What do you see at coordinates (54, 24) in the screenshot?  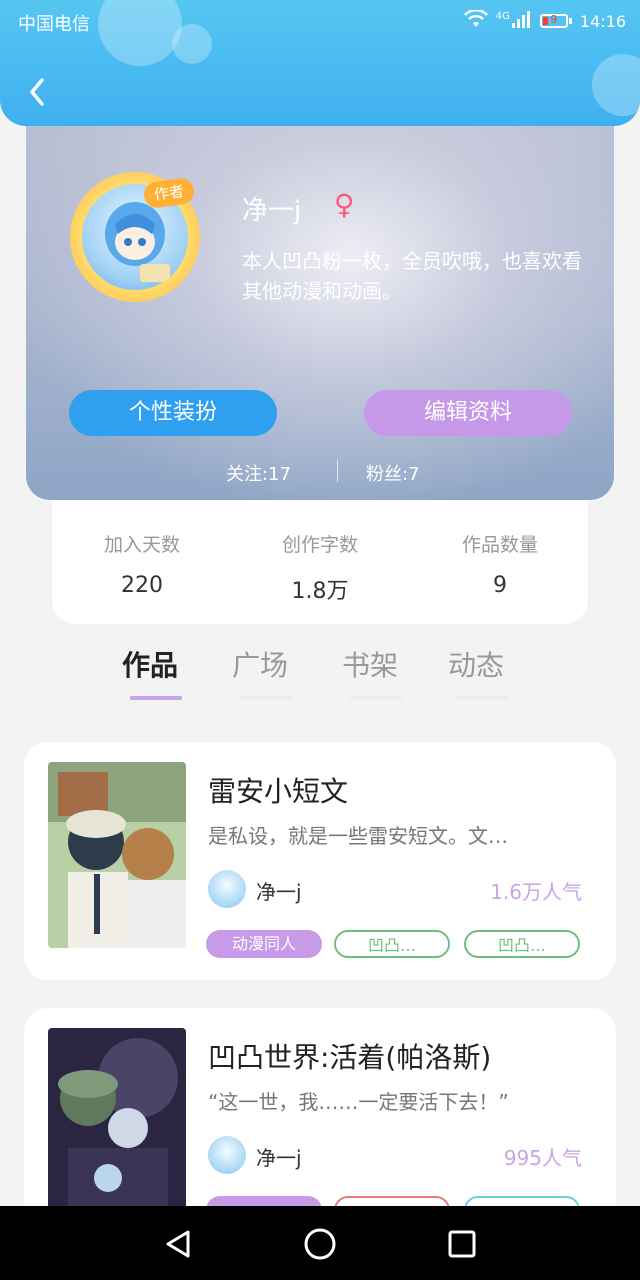 I see `carrier-name: 中国电信` at bounding box center [54, 24].